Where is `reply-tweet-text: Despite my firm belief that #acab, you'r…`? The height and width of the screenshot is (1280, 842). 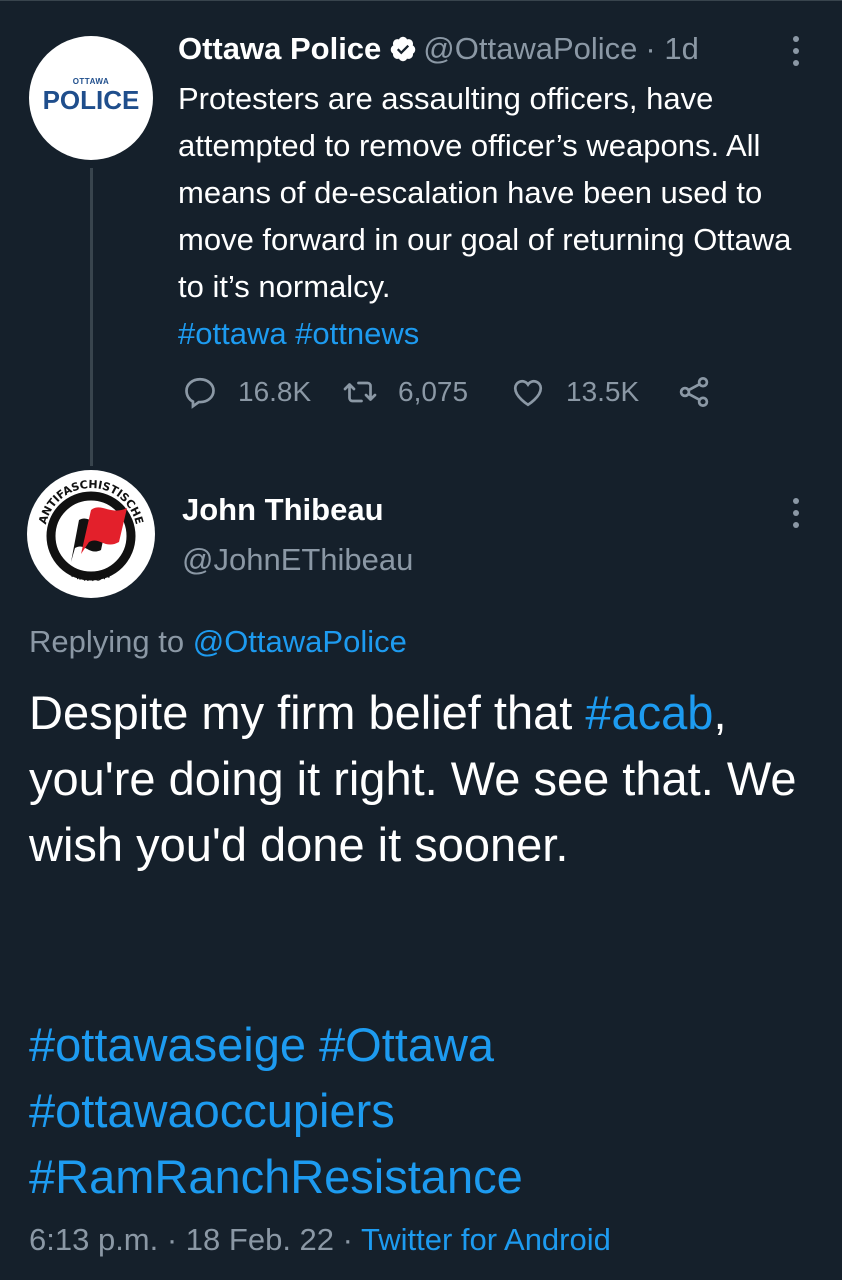
reply-tweet-text: Despite my firm belief that #acab, you'r… is located at coordinates (424, 779).